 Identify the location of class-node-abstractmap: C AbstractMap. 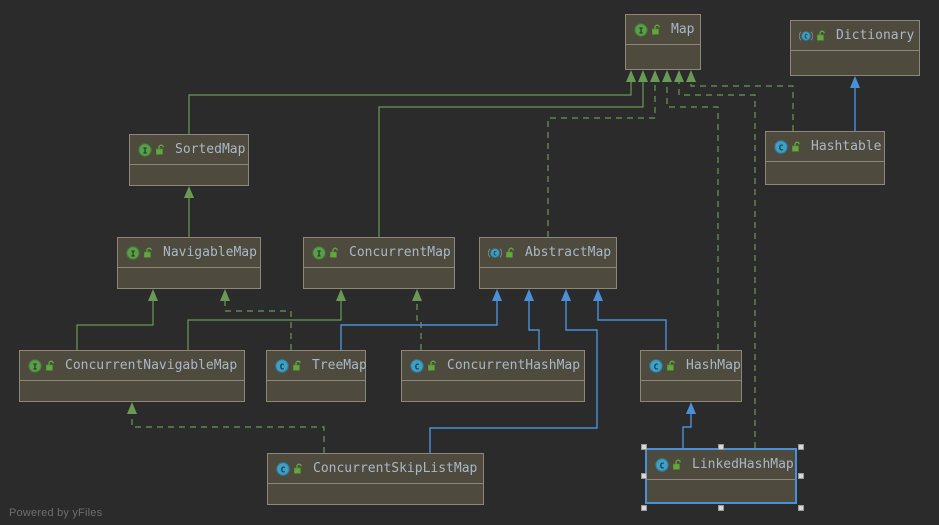
(548, 263).